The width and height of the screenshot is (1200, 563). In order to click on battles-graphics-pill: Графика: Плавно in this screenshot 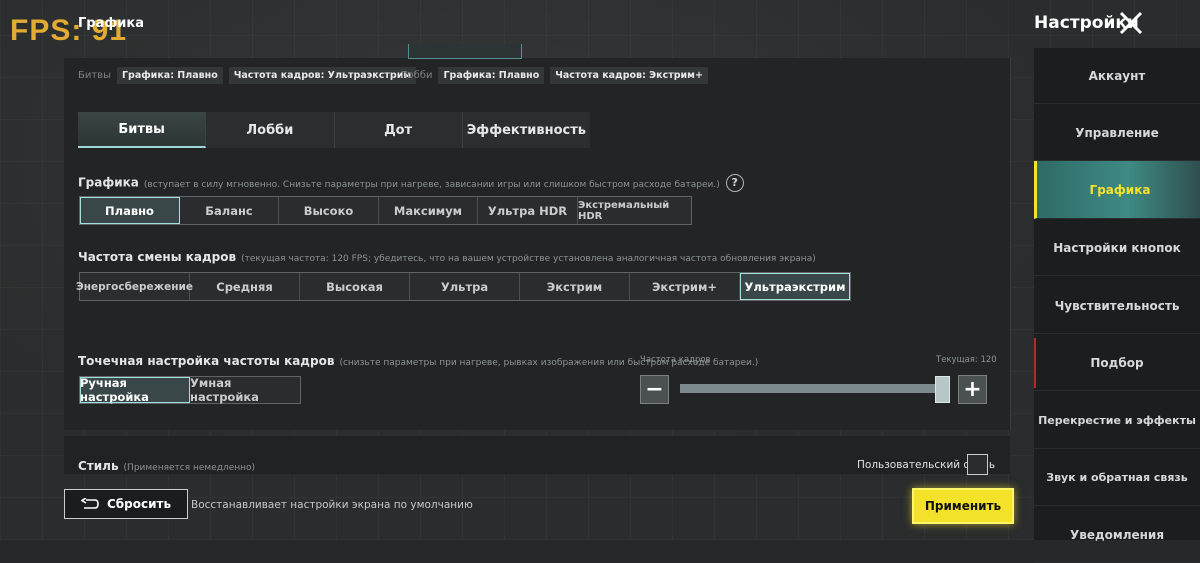, I will do `click(169, 75)`.